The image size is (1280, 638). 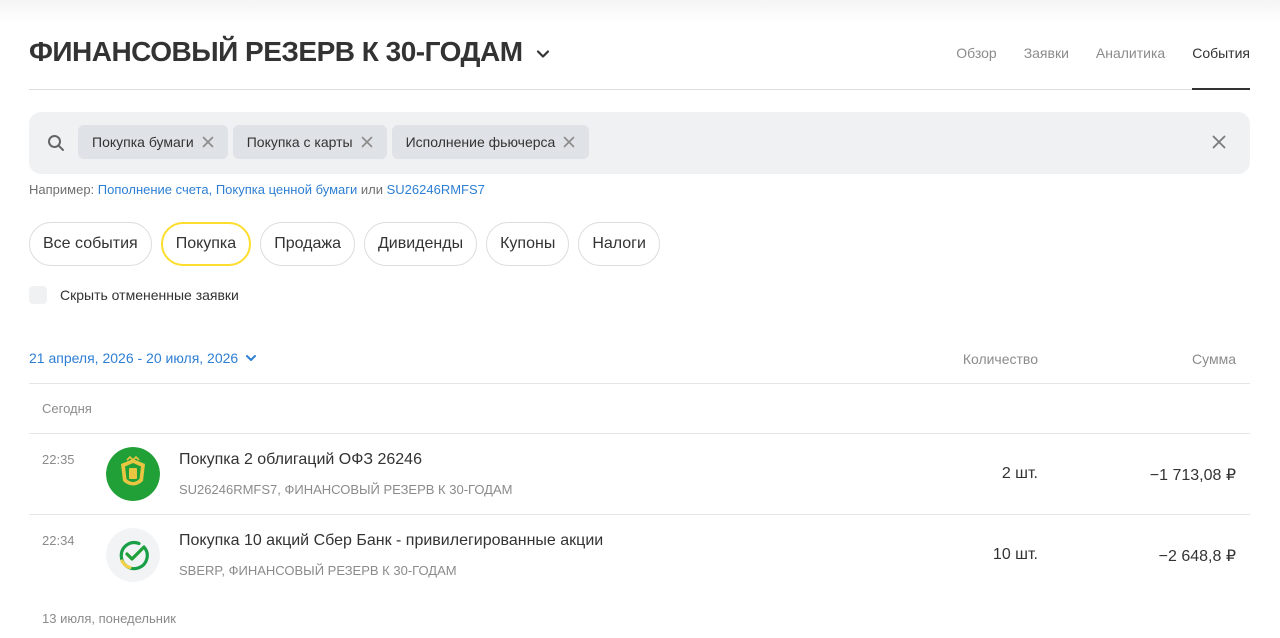 I want to click on search-chip: Покупка с карты, so click(x=309, y=142).